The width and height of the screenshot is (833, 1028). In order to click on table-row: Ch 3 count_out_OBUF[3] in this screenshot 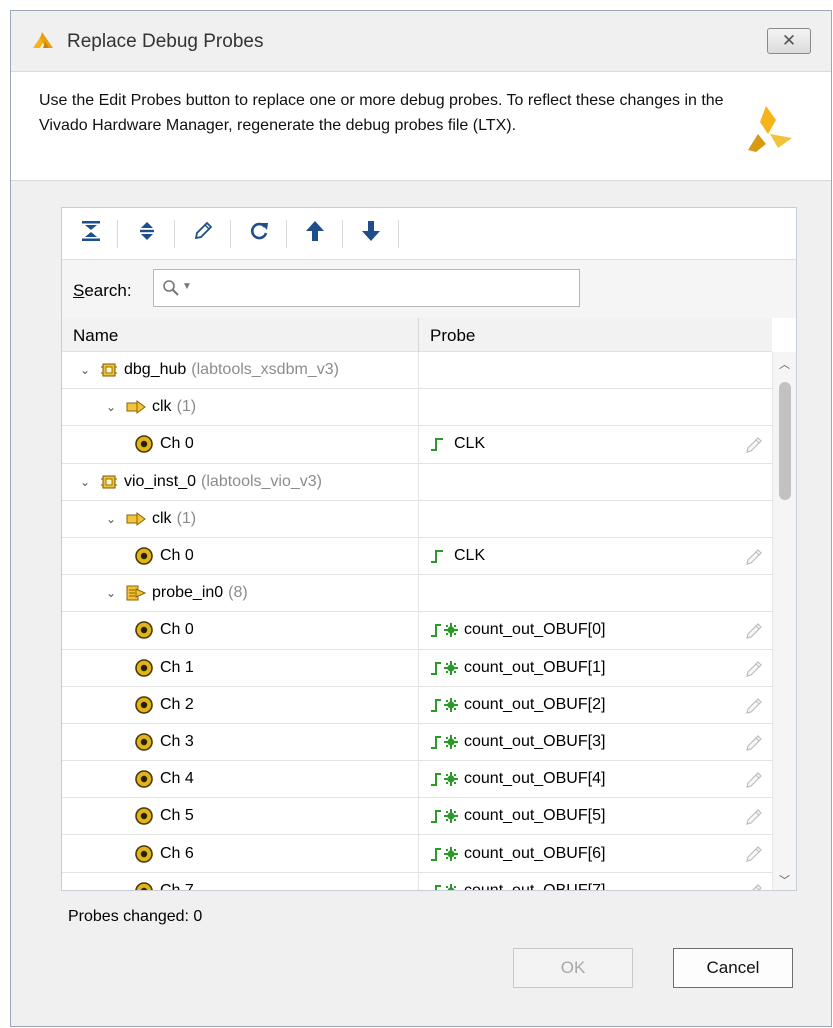, I will do `click(417, 742)`.